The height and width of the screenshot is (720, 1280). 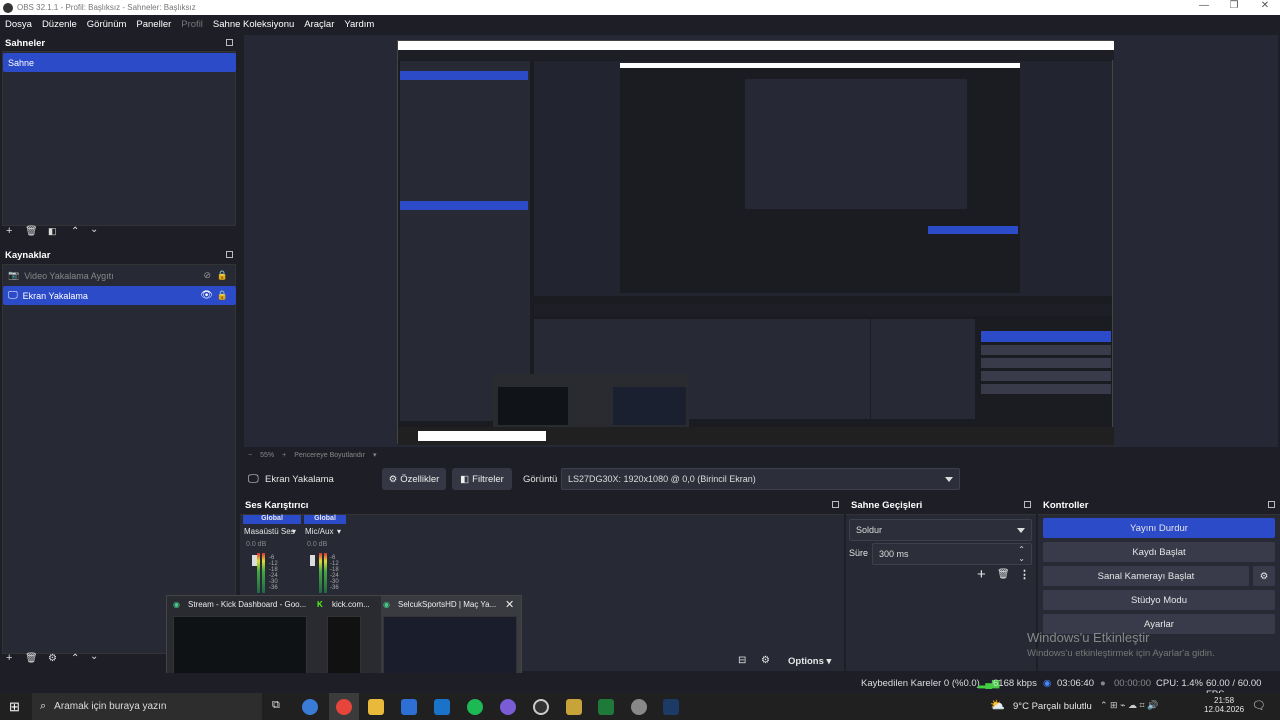 I want to click on eye-icon: 👁, so click(x=206, y=295).